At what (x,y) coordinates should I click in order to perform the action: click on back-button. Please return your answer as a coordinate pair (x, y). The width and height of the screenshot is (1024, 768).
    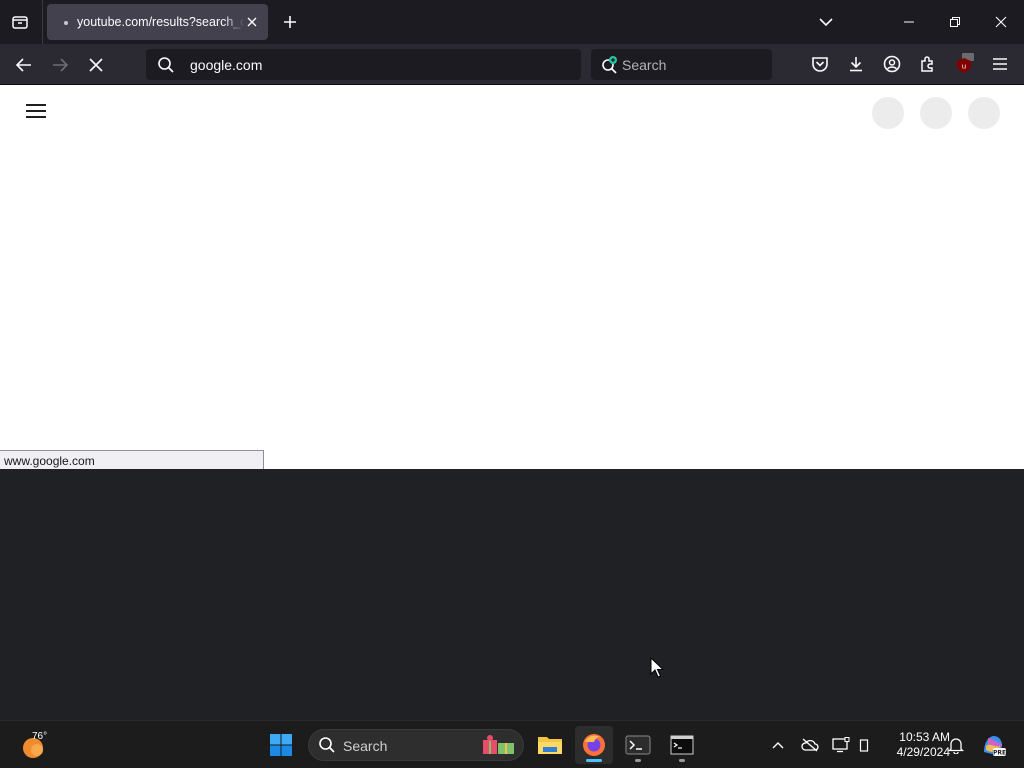
    Looking at the image, I should click on (24, 65).